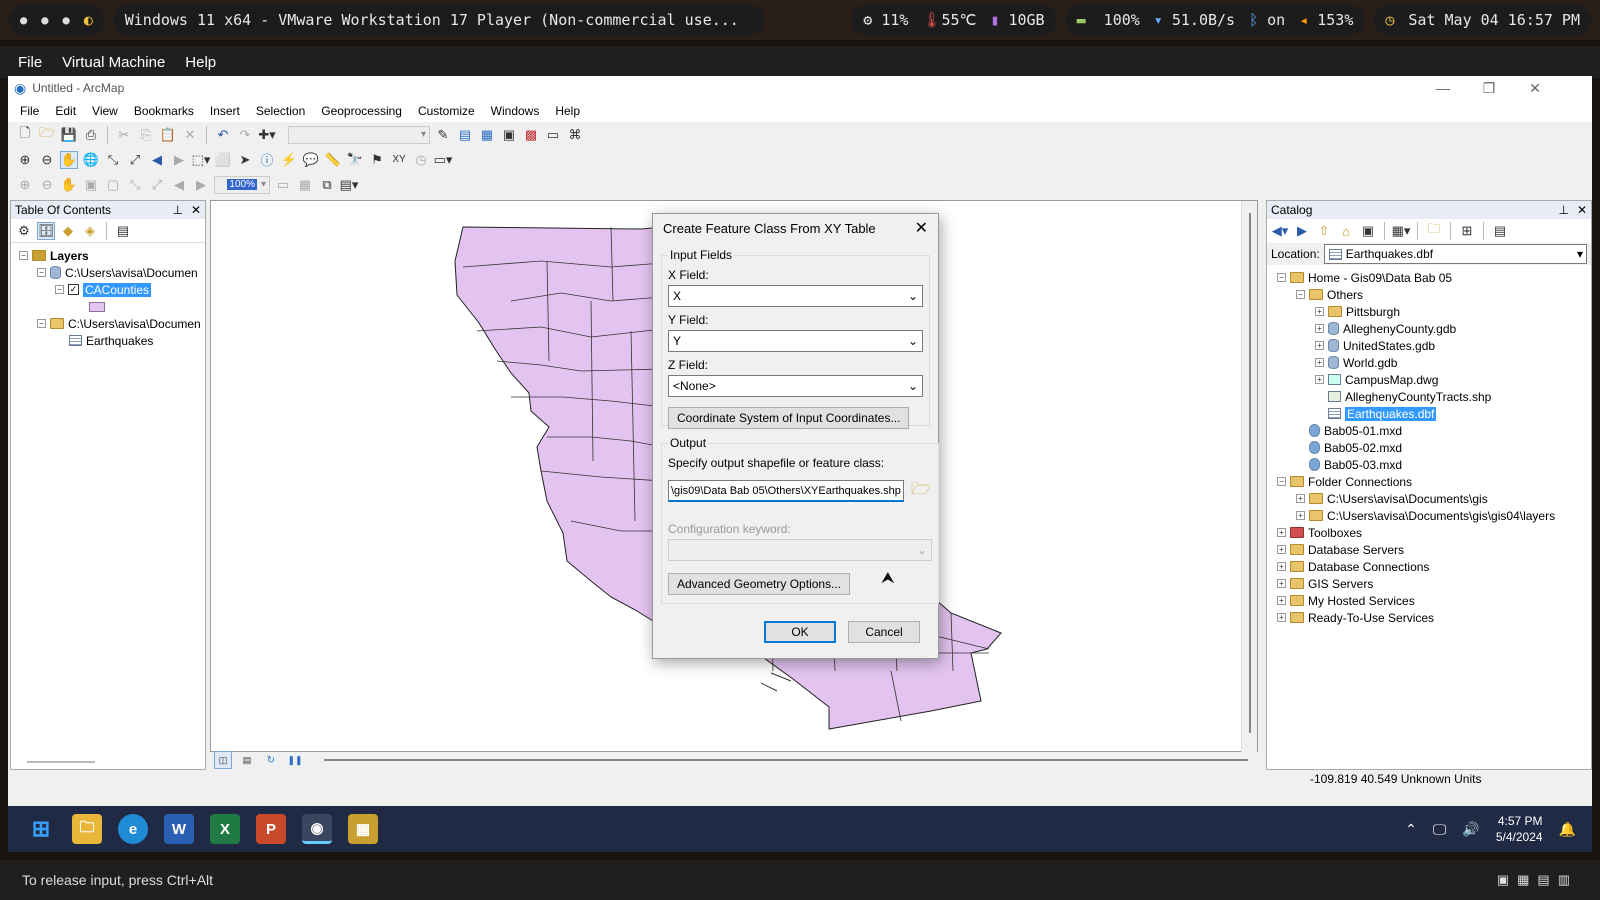 This screenshot has height=900, width=1600. What do you see at coordinates (1443, 88) in the screenshot?
I see `minimize-button: —` at bounding box center [1443, 88].